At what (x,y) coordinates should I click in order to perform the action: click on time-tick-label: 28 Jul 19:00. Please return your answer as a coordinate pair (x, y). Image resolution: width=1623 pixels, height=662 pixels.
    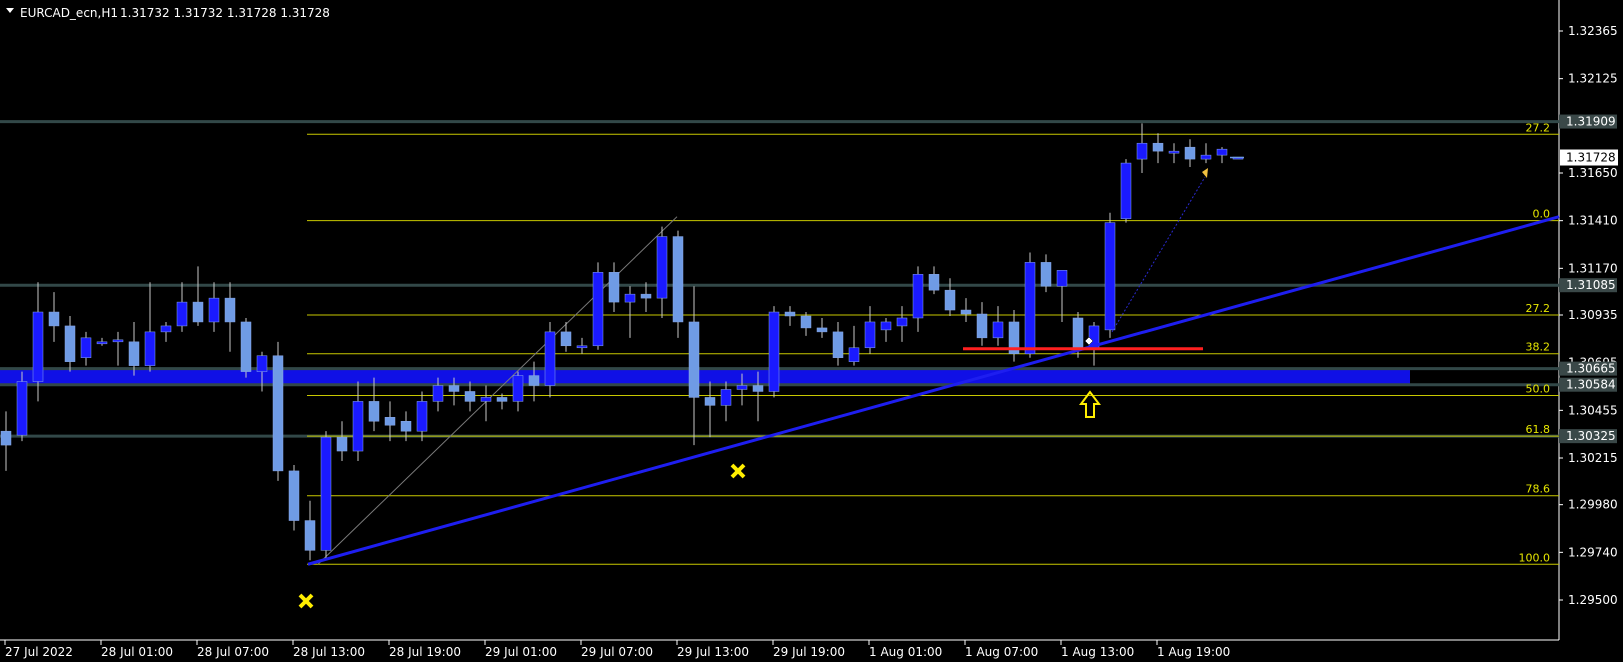
    Looking at the image, I should click on (425, 652).